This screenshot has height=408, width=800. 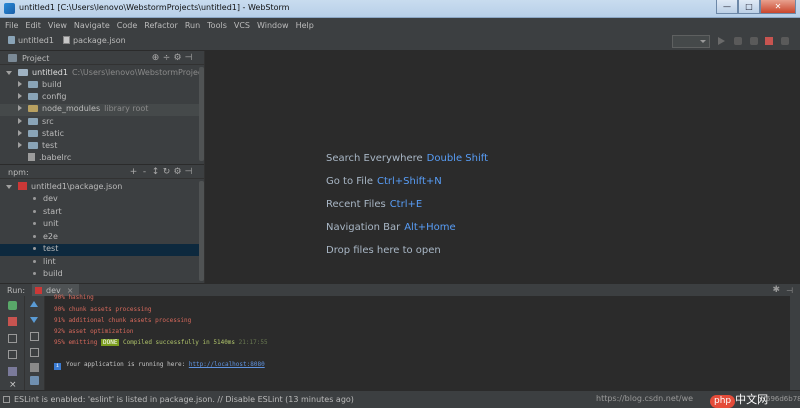 What do you see at coordinates (100, 135) in the screenshot?
I see `tree-item-static: static` at bounding box center [100, 135].